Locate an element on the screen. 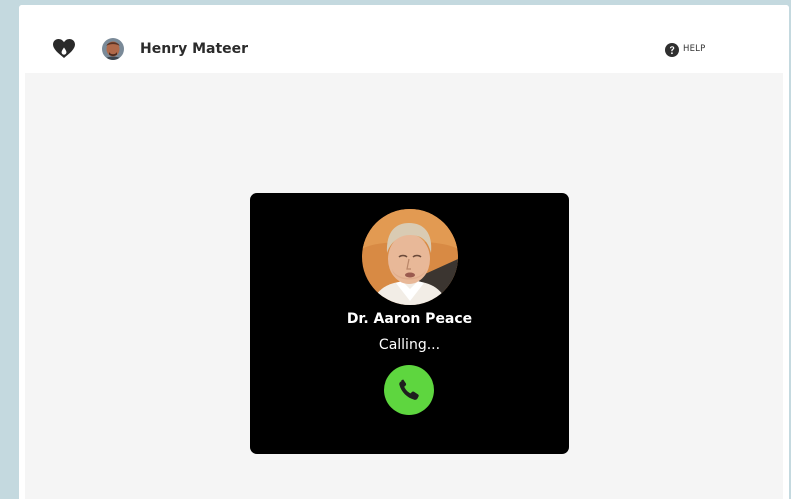 This screenshot has width=791, height=499. user-name: Henry Mateer is located at coordinates (194, 49).